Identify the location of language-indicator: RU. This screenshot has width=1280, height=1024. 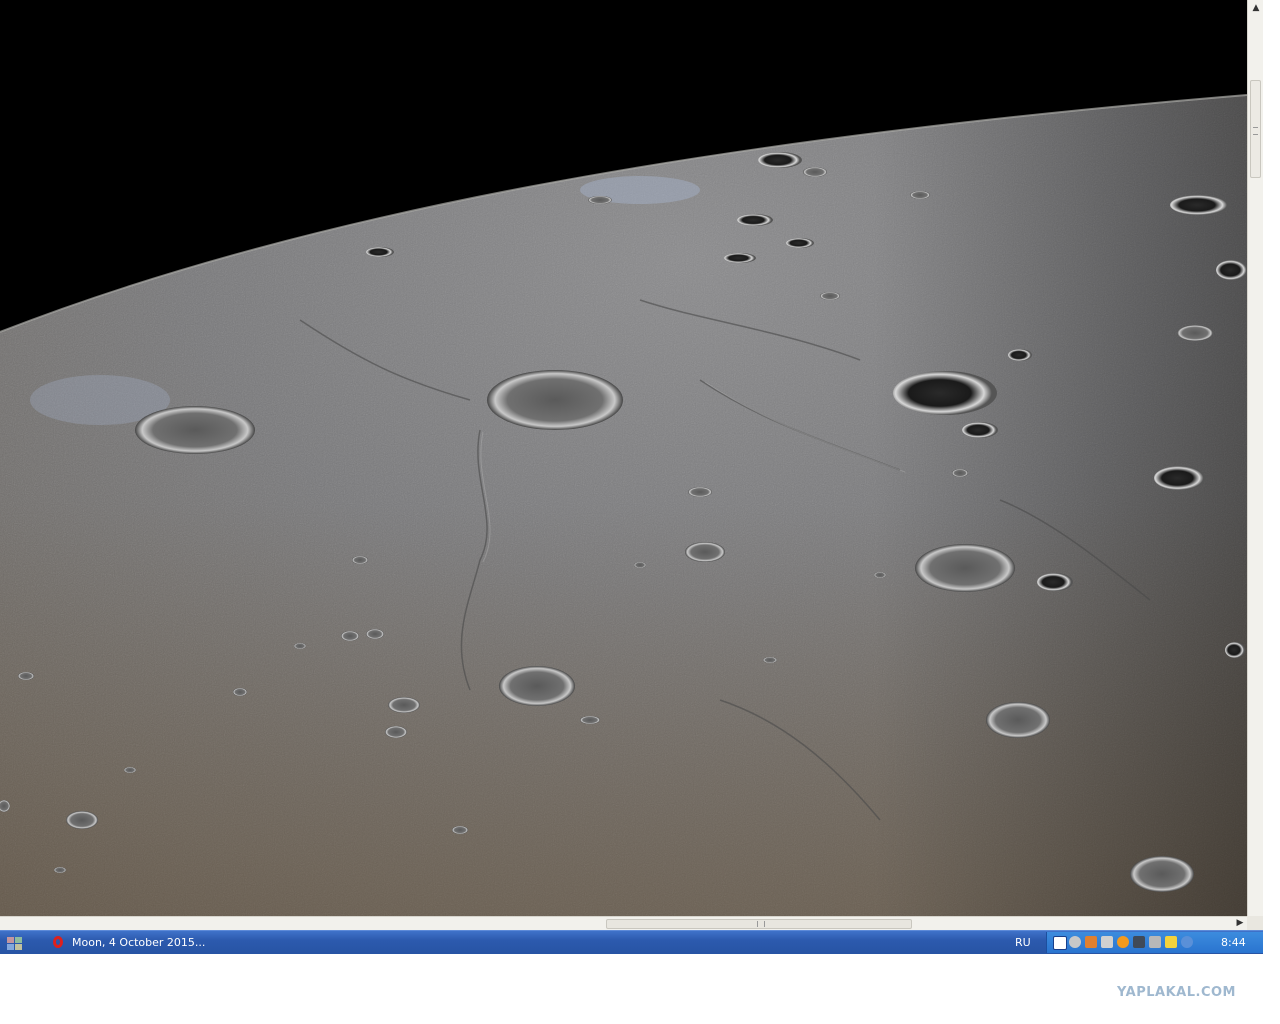
(1023, 942).